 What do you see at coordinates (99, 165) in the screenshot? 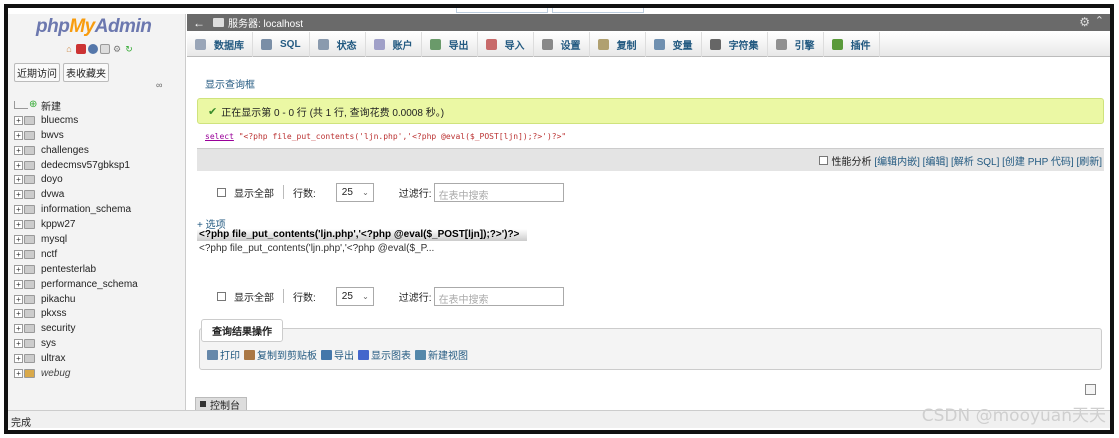
I see `db-item: + dedecmsv57gbksp1` at bounding box center [99, 165].